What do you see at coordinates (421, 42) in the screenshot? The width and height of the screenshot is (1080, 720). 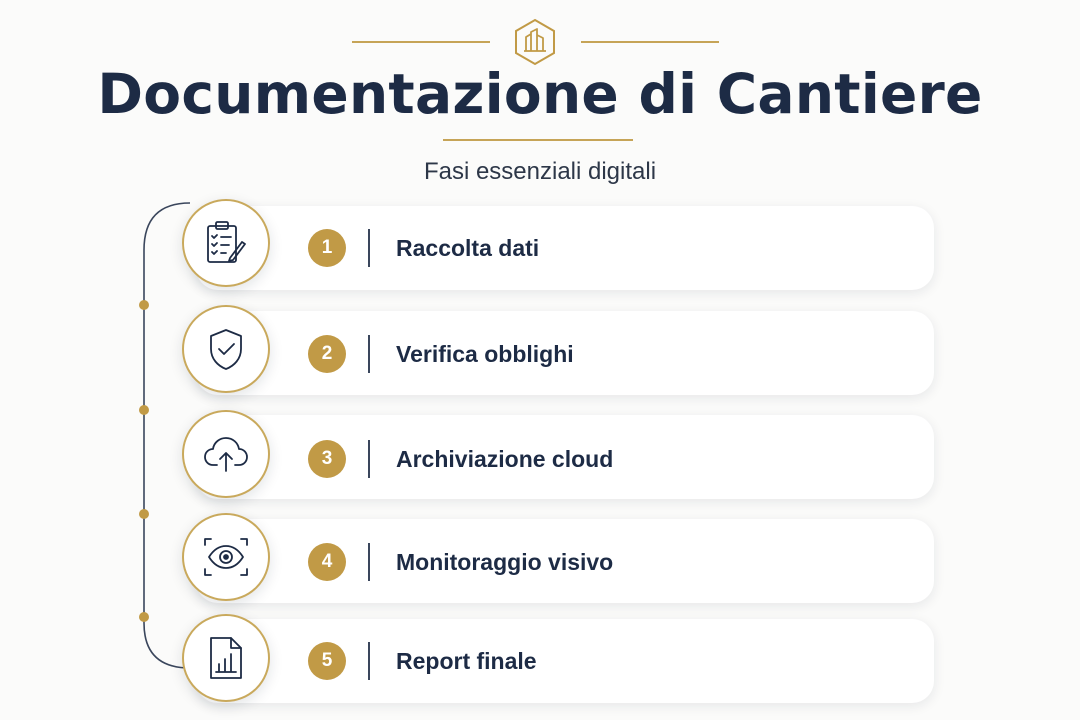 I see `header-divider-left` at bounding box center [421, 42].